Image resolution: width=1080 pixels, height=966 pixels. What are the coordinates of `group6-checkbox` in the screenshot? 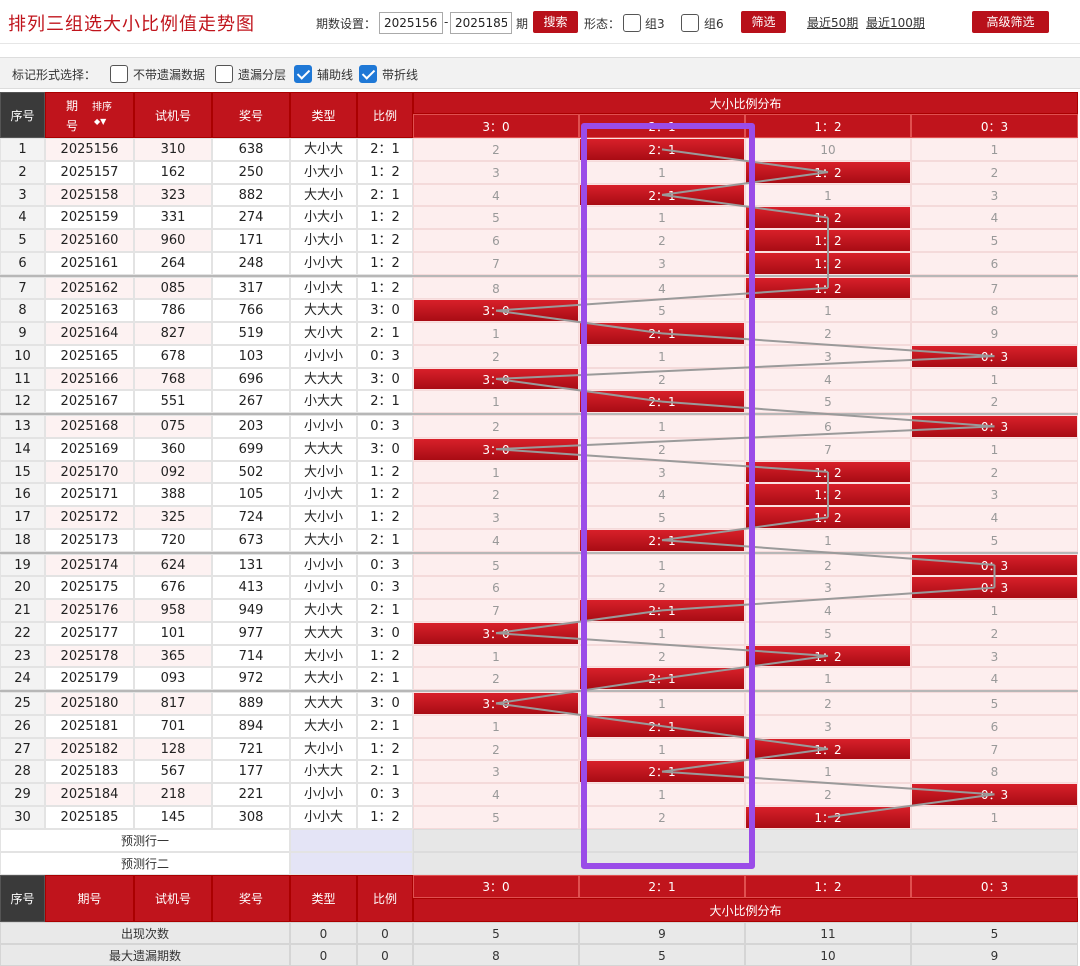 It's located at (690, 23).